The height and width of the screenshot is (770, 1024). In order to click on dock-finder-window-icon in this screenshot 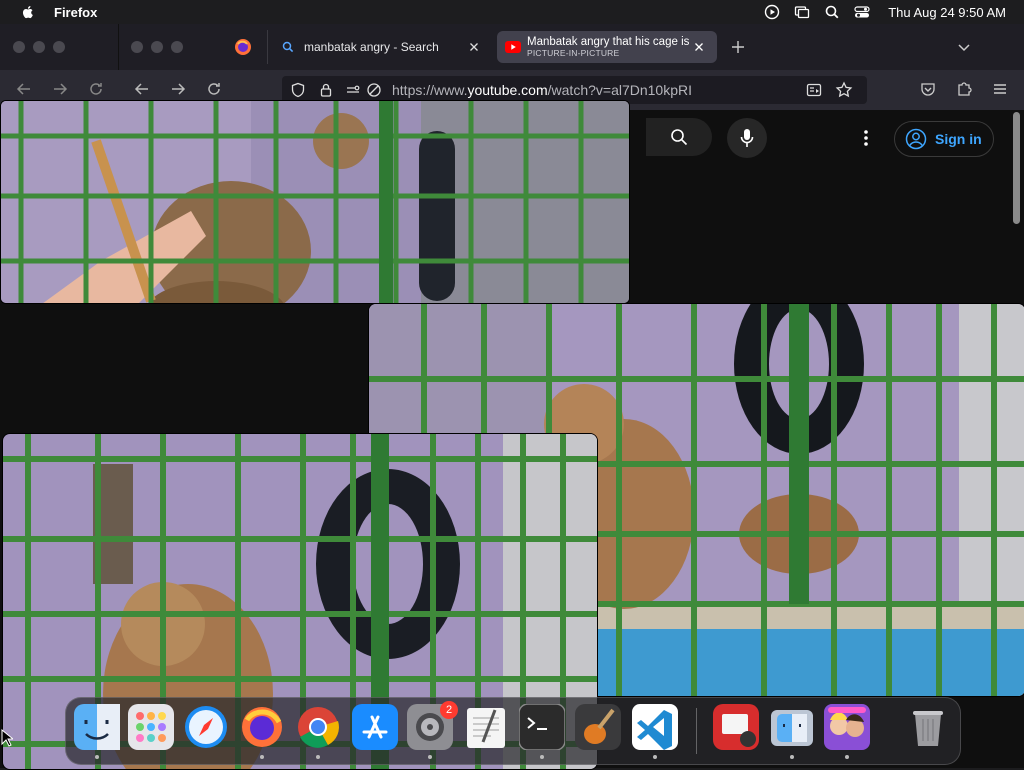, I will do `click(792, 727)`.